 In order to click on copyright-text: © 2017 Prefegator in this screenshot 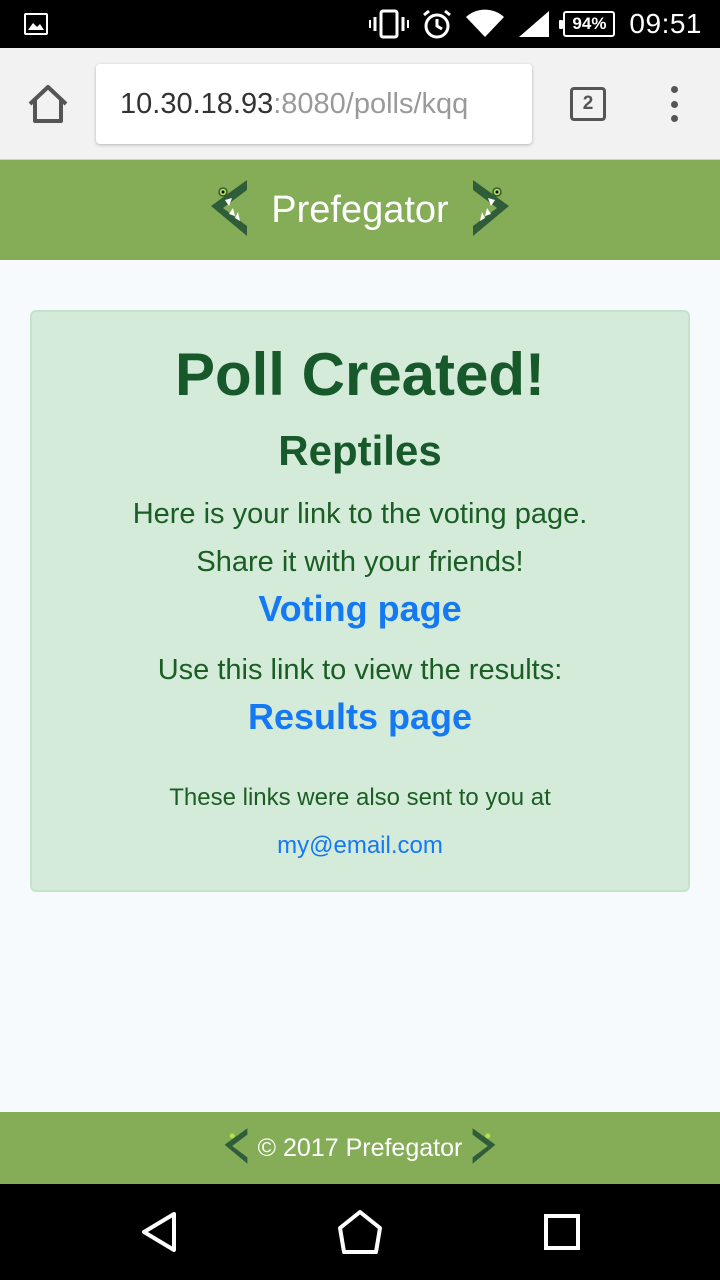, I will do `click(360, 1147)`.